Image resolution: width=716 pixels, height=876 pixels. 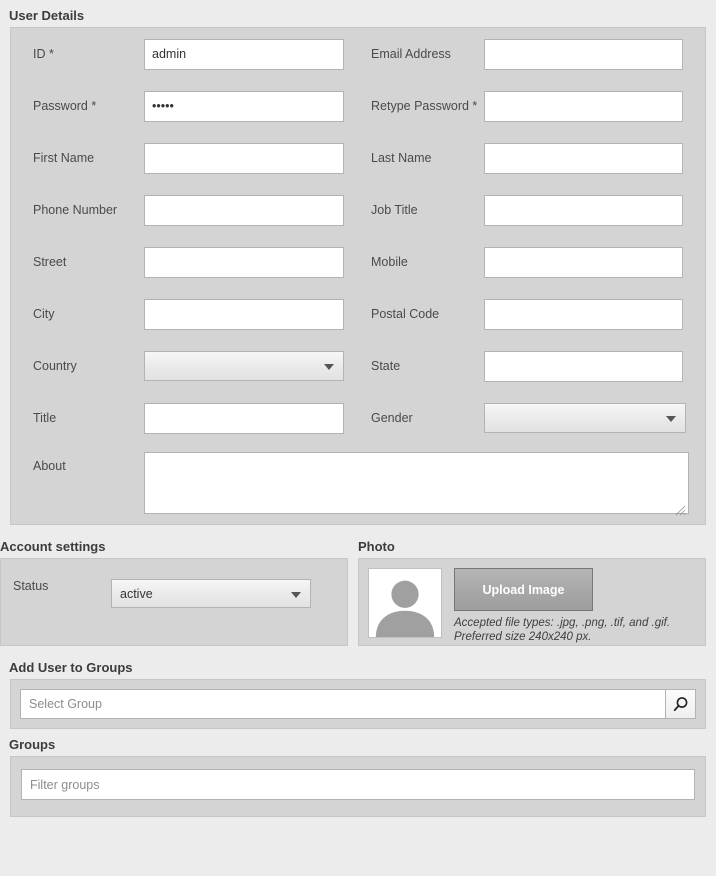 I want to click on photo-heading: Photo, so click(x=376, y=546).